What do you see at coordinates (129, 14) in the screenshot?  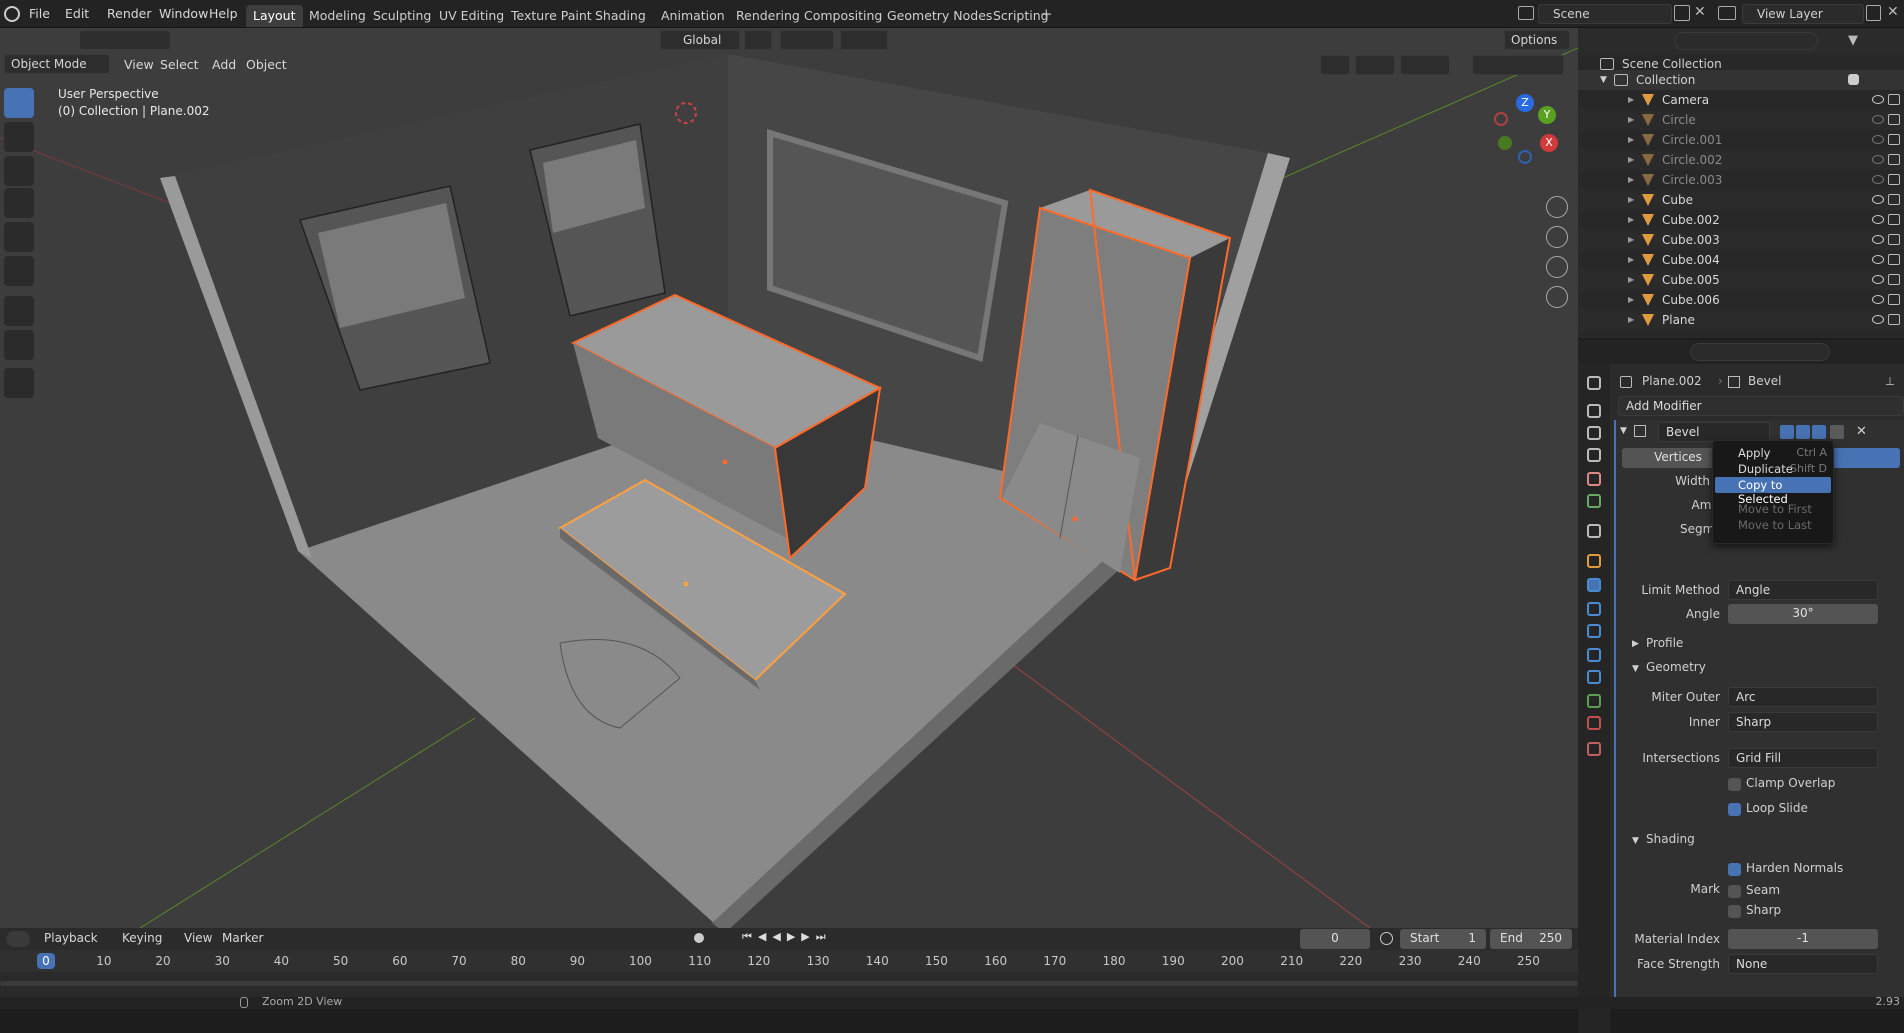 I see `menu-render: Render` at bounding box center [129, 14].